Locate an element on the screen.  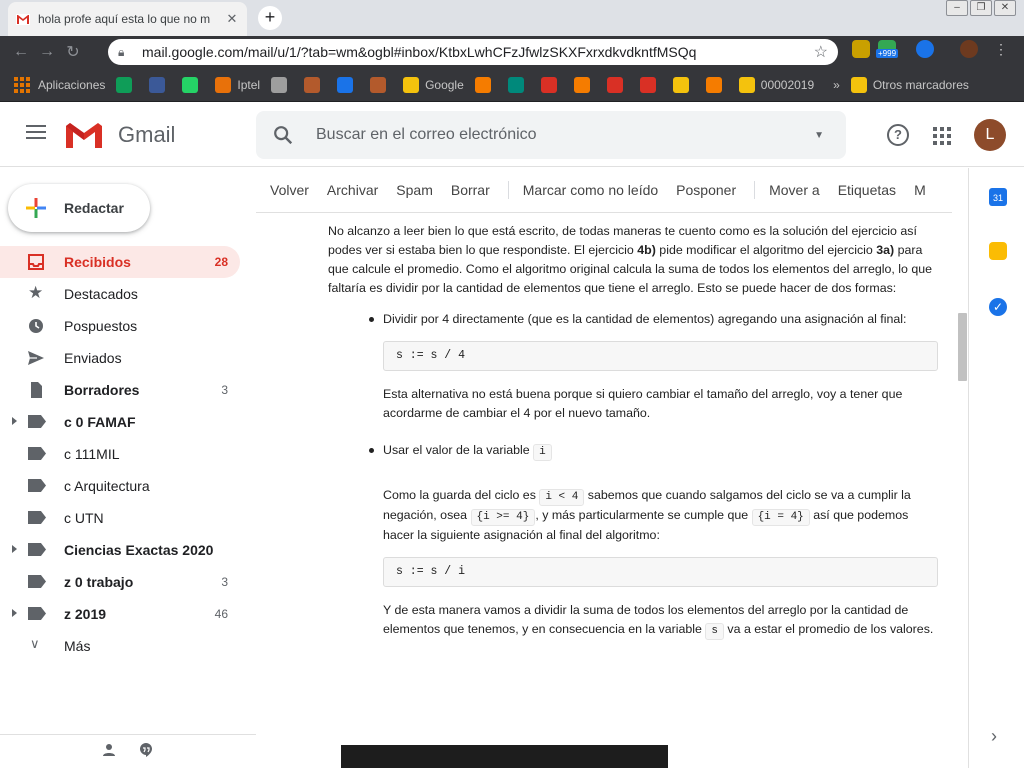
send-icon is located at coordinates (36, 358).